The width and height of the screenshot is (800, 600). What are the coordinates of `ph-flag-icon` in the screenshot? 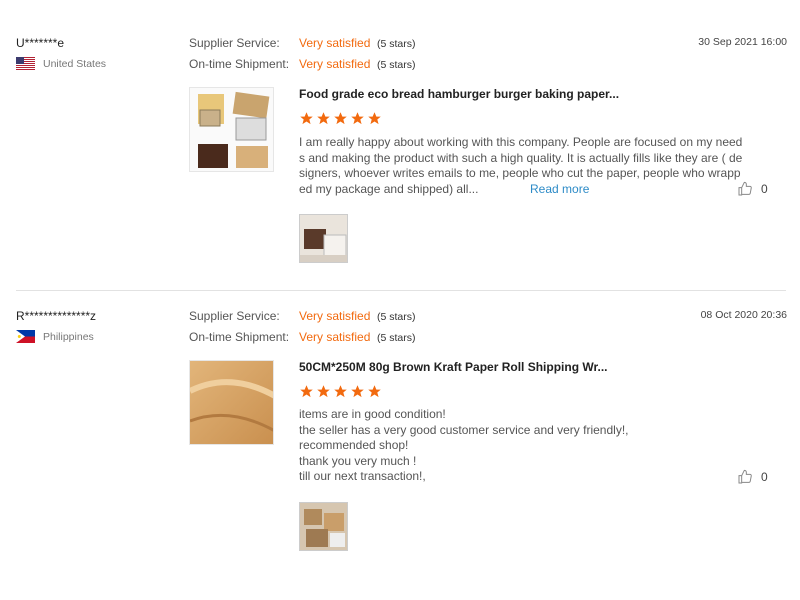 It's located at (25, 336).